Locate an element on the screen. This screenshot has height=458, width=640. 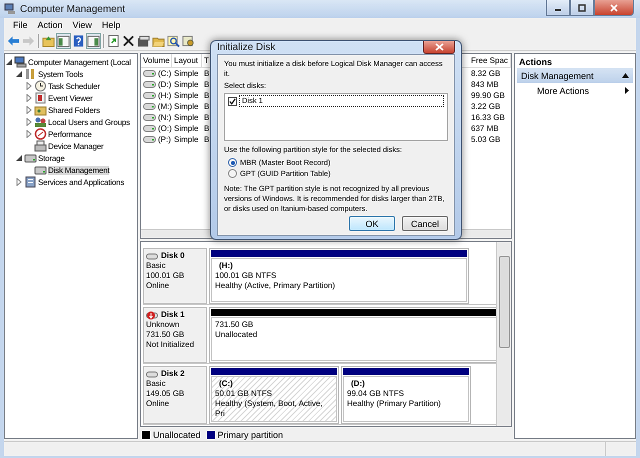
partition-status: Healthy (System, Boot, Active, Pri is located at coordinates (269, 409).